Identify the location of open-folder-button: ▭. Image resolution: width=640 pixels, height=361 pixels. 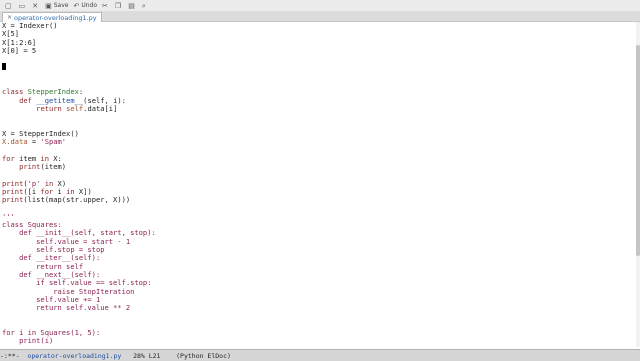
(23, 6).